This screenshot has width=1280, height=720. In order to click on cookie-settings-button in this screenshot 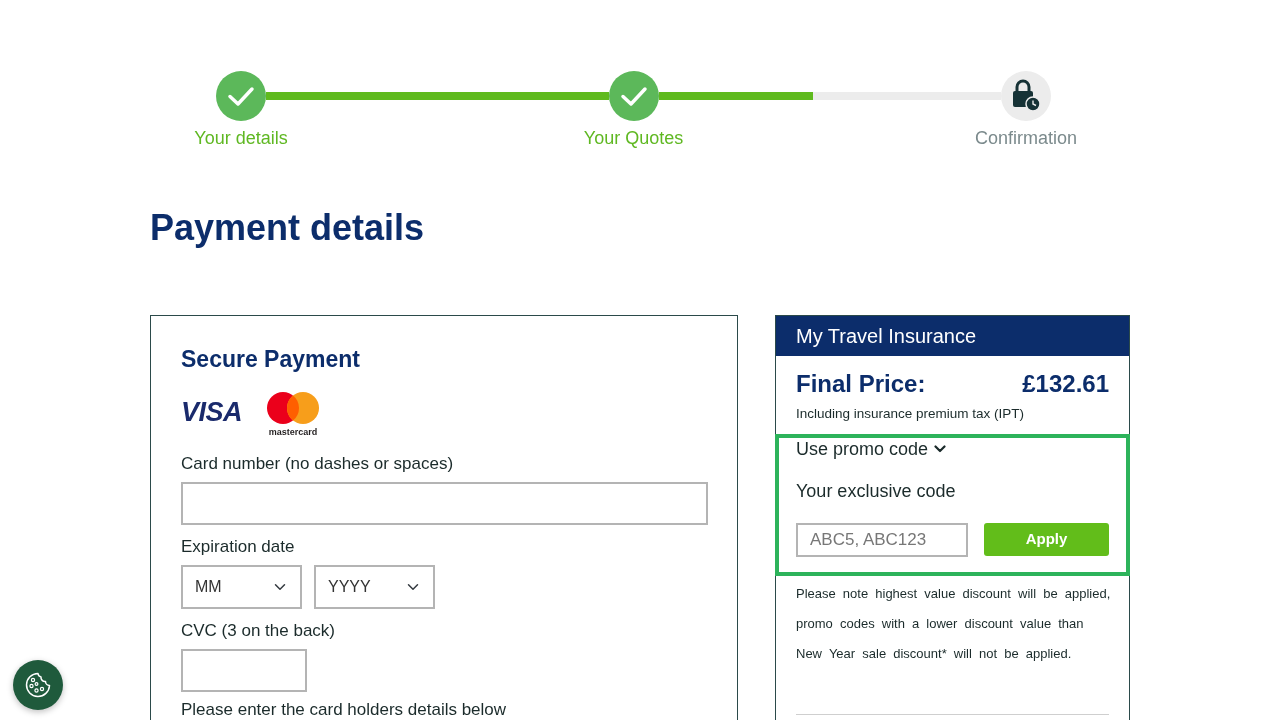, I will do `click(38, 685)`.